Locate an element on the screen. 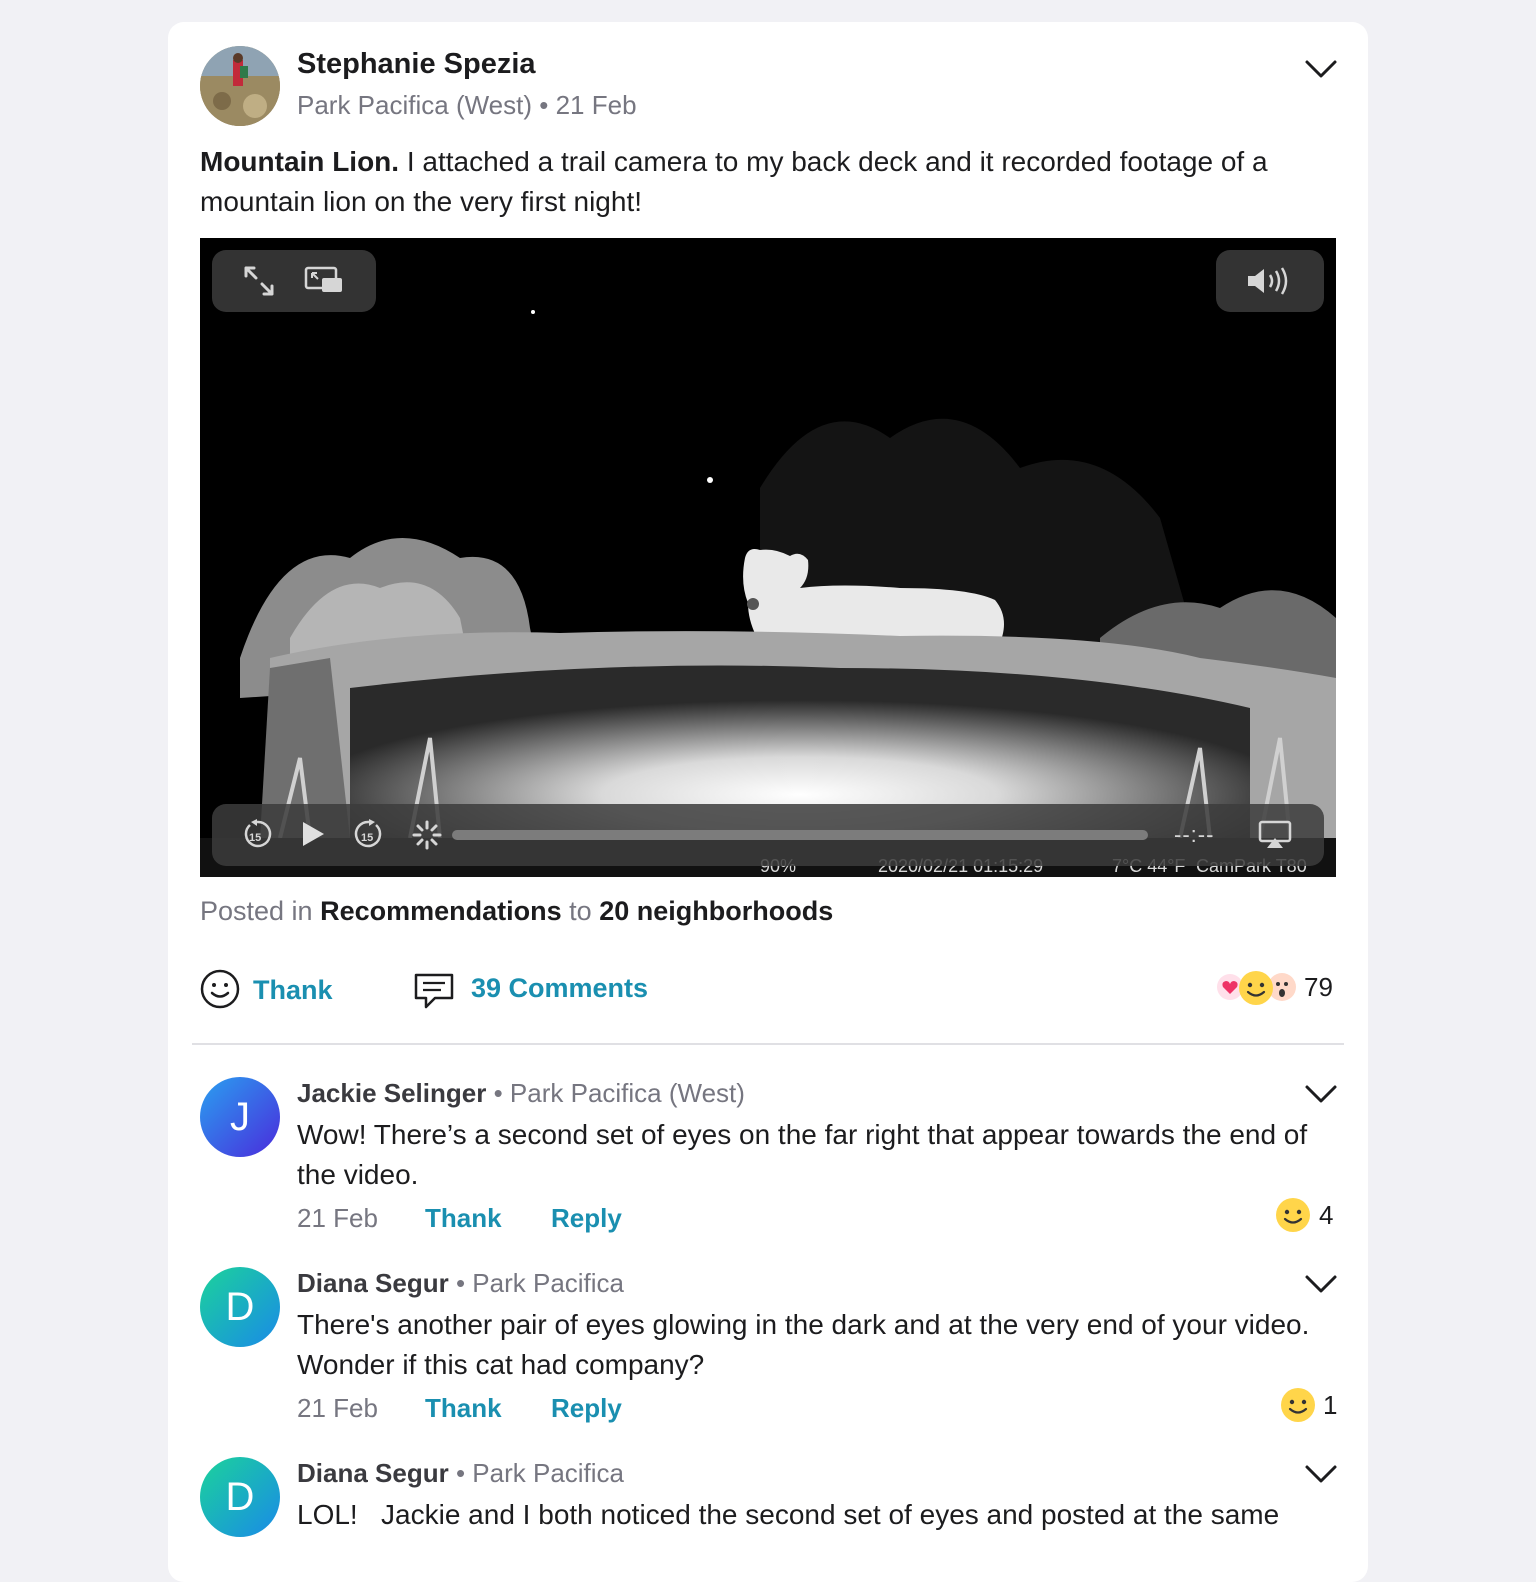 The image size is (1536, 1582). posted-in-to: to is located at coordinates (580, 911).